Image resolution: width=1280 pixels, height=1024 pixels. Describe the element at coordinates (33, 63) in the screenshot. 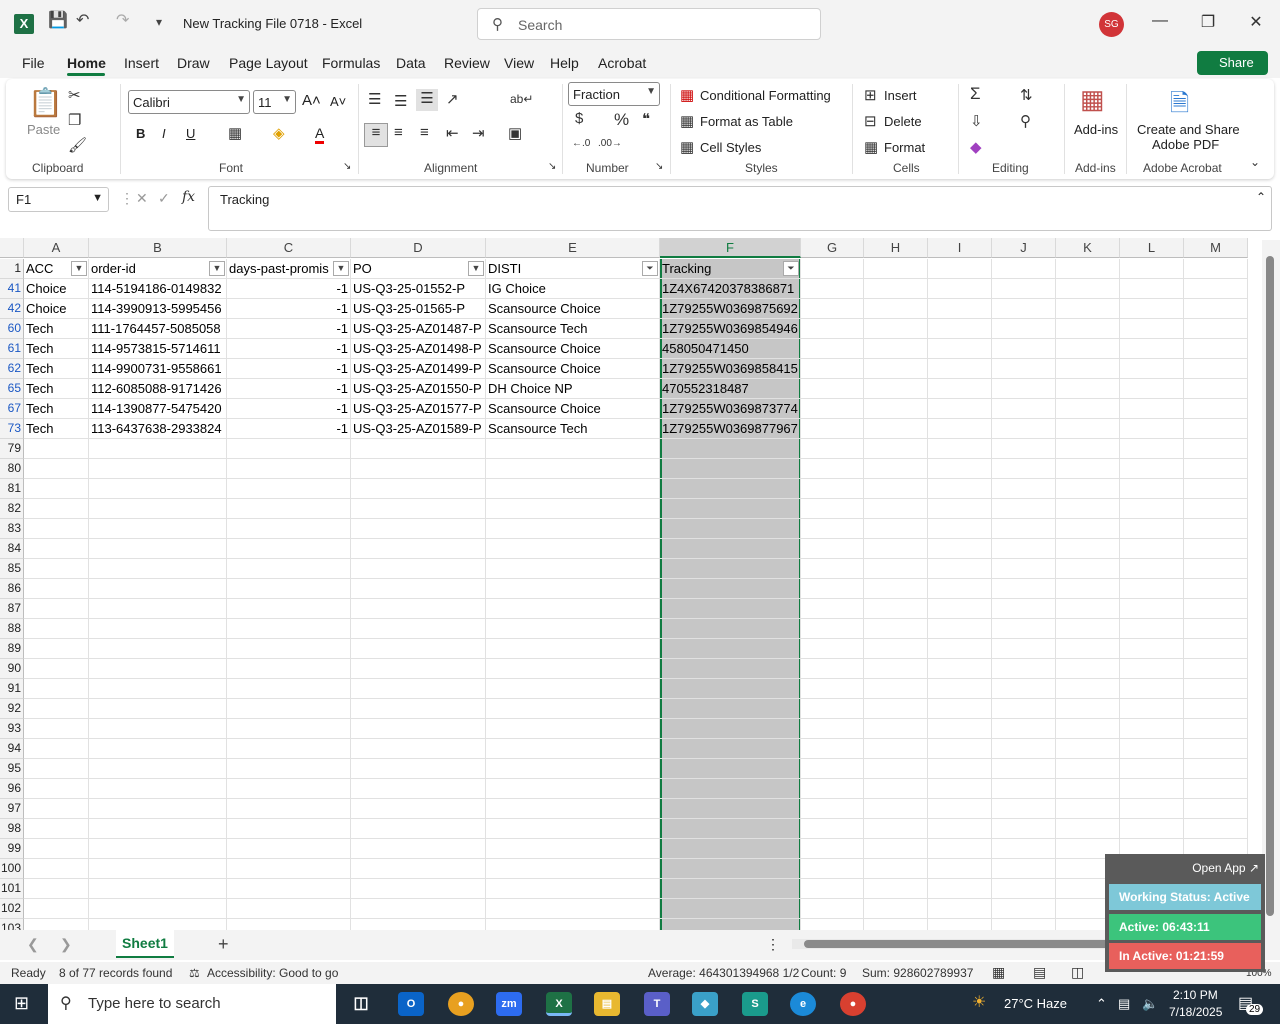

I see `menu-file: File` at that location.